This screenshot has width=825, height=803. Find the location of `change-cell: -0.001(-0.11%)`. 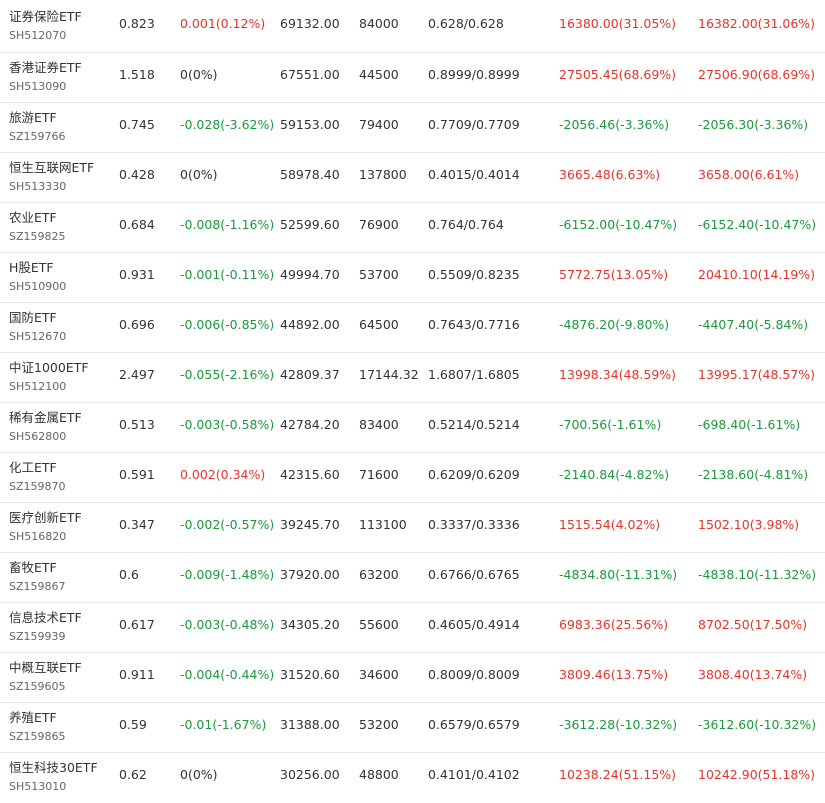

change-cell: -0.001(-0.11%) is located at coordinates (227, 274).